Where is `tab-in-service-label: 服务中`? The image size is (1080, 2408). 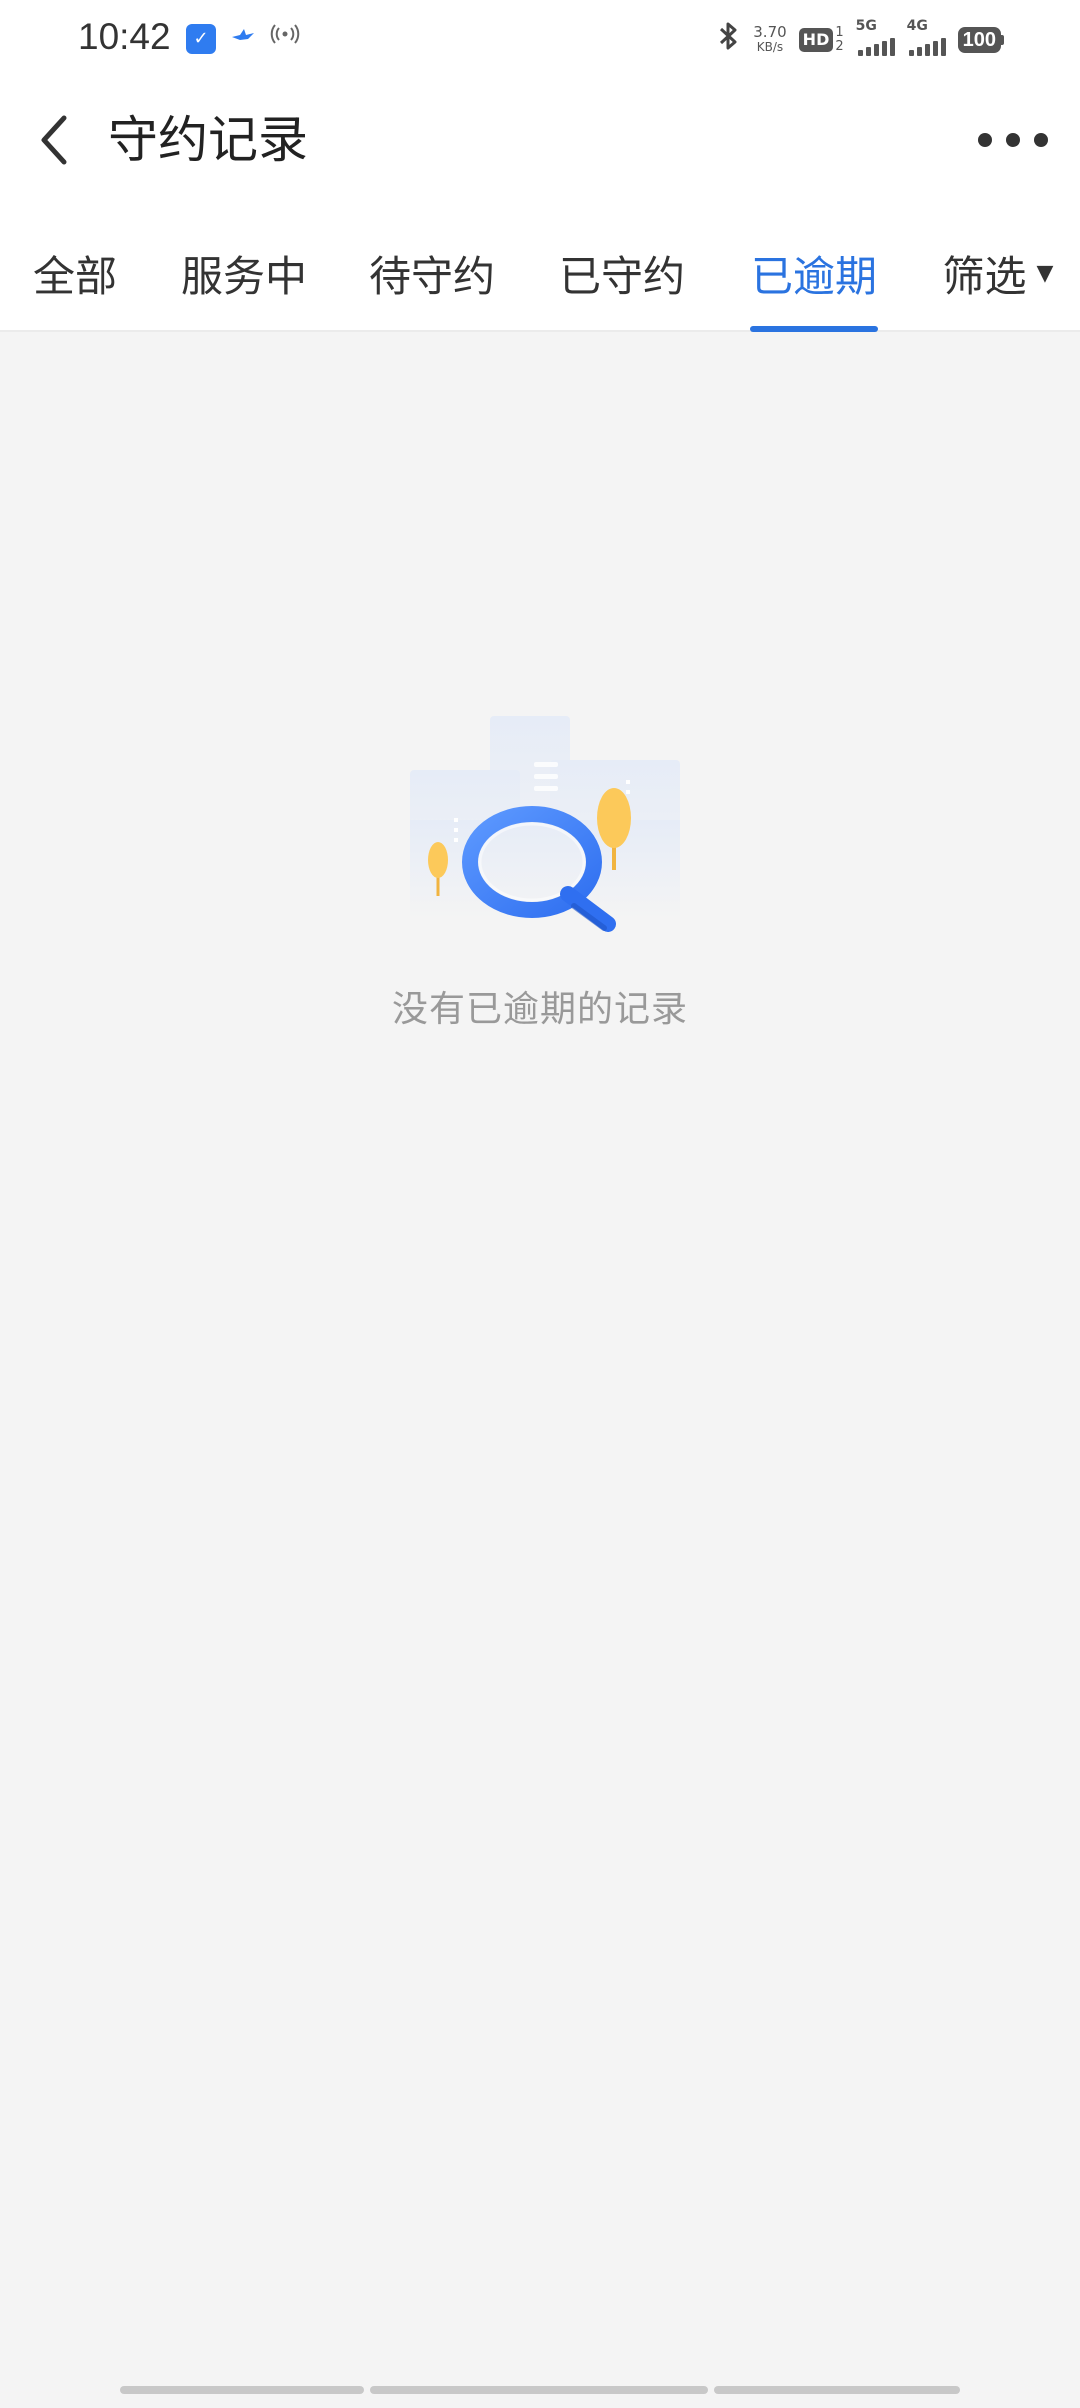
tab-in-service-label: 服务中 is located at coordinates (243, 276).